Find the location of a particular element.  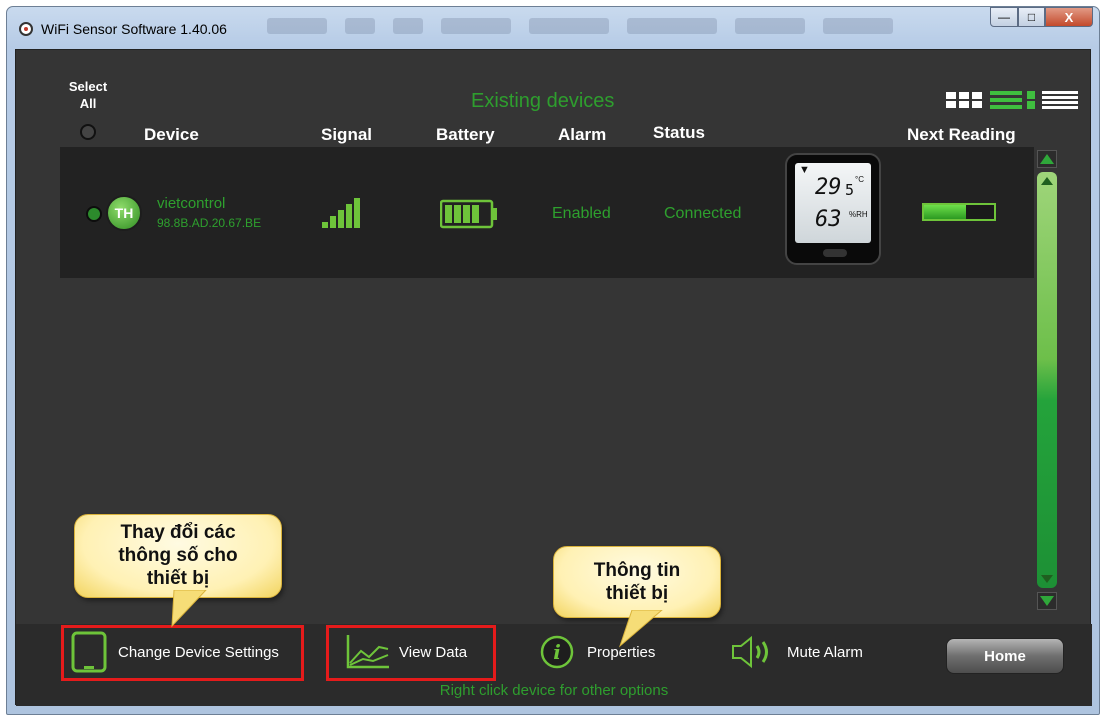

minimize-button: — is located at coordinates (1004, 17).